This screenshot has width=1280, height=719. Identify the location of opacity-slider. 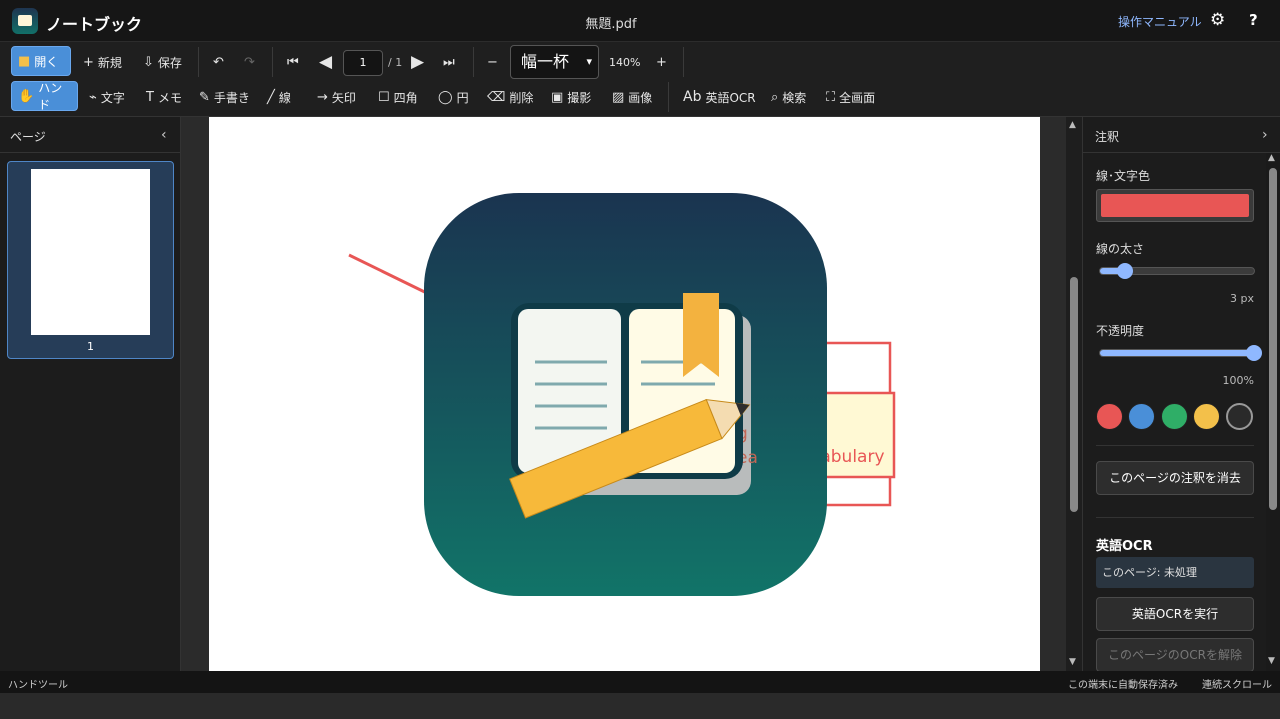
(1180, 353).